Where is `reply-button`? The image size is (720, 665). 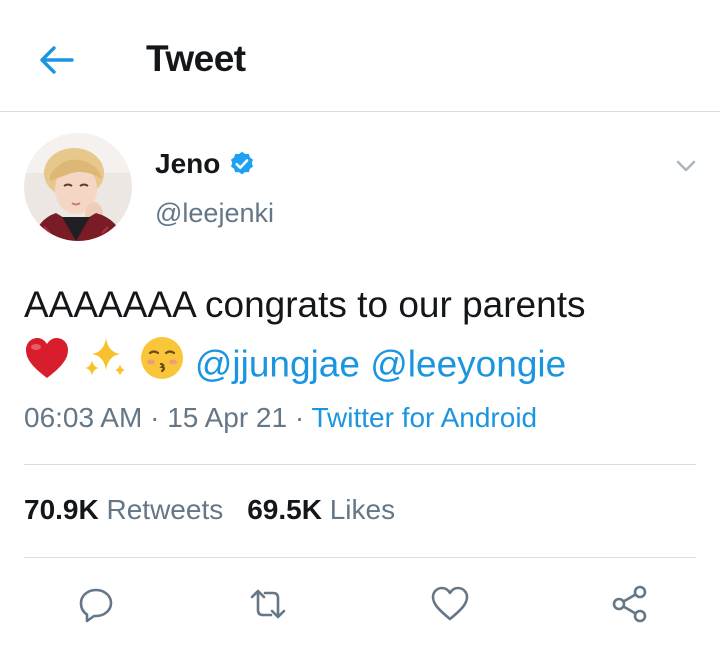
reply-button is located at coordinates (96, 604).